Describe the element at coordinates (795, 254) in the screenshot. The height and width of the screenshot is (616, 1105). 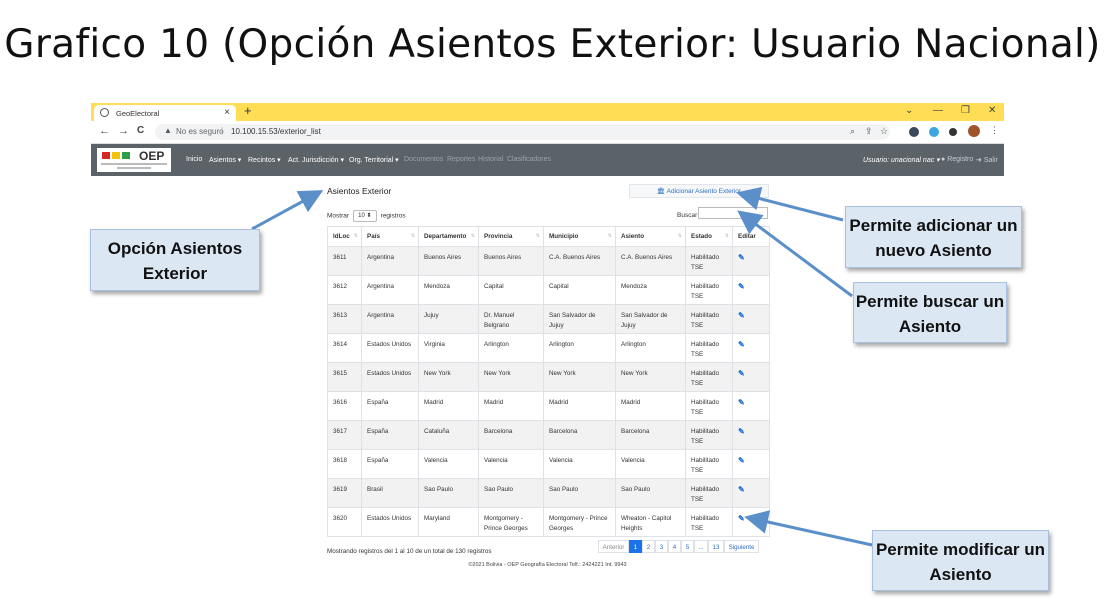
I see `arrow-buscar` at that location.